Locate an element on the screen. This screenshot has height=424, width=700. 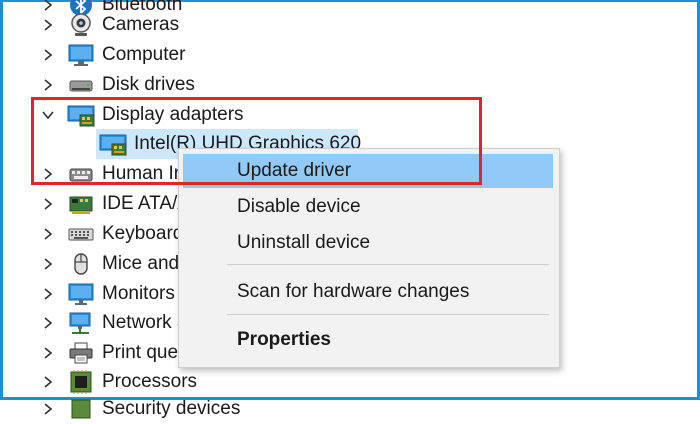
menu-item-scan-hardware: Scan for hardware changes is located at coordinates (368, 292).